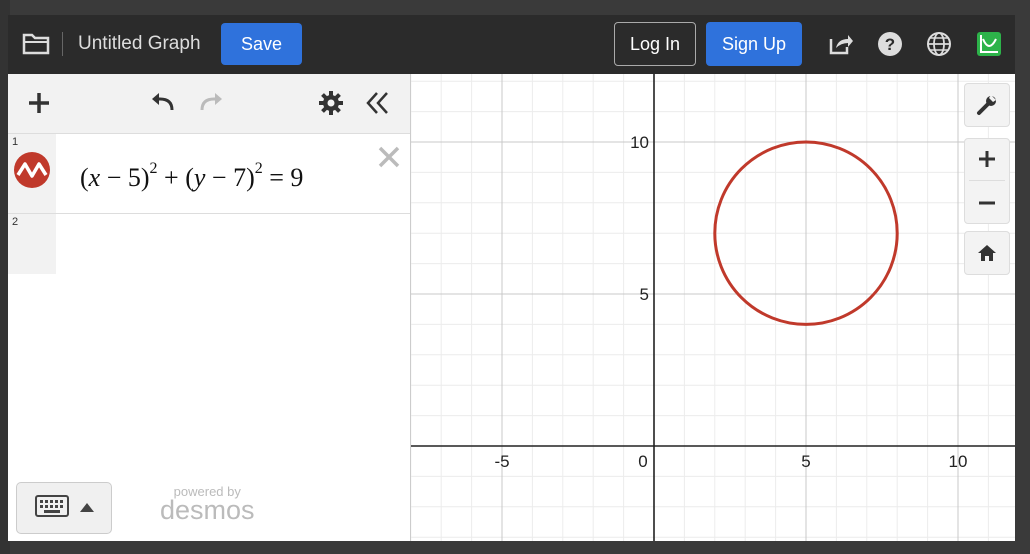  I want to click on home-icon, so click(987, 253).